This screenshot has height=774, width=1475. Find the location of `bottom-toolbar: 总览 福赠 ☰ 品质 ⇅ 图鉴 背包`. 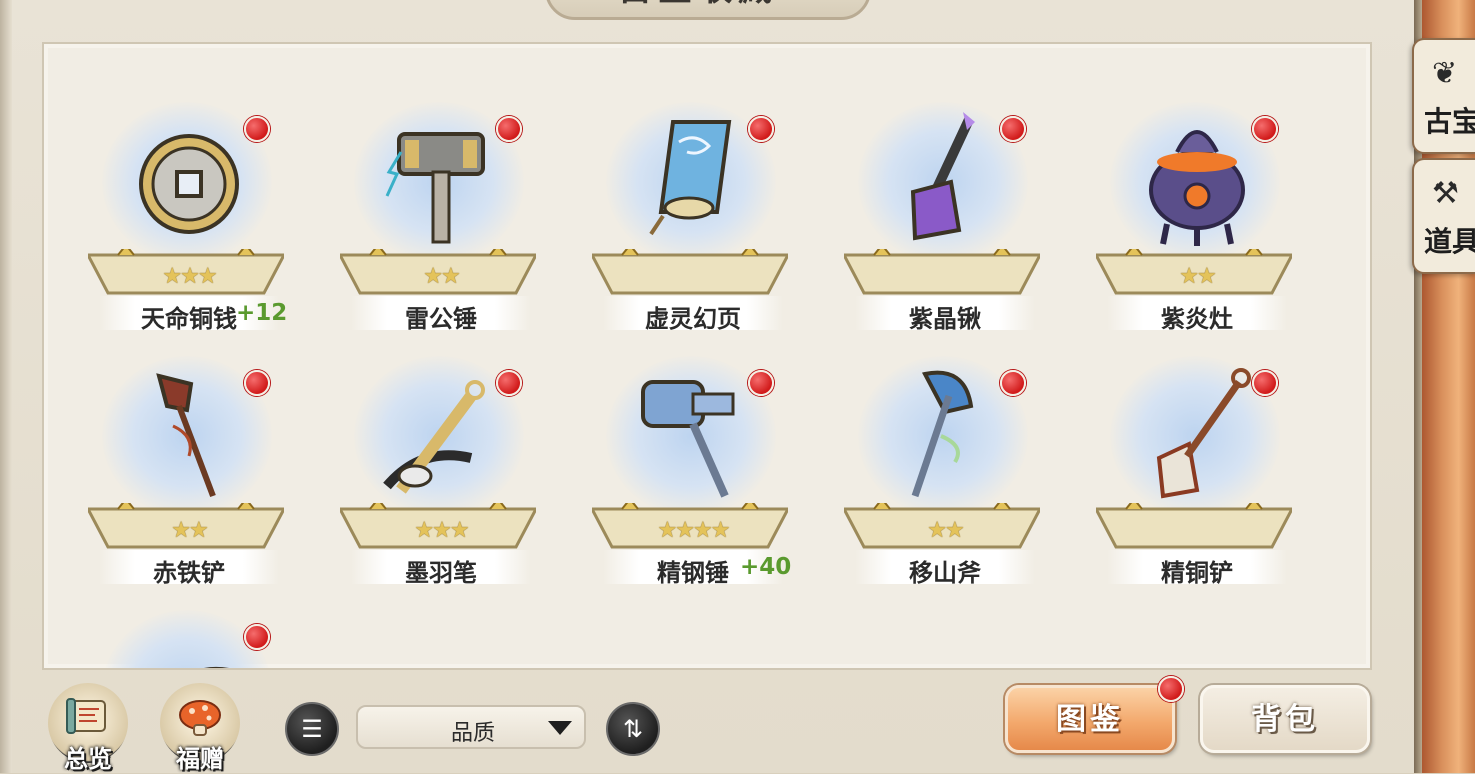

bottom-toolbar: 总览 福赠 ☰ 品质 ⇅ 图鉴 背包 is located at coordinates (710, 724).